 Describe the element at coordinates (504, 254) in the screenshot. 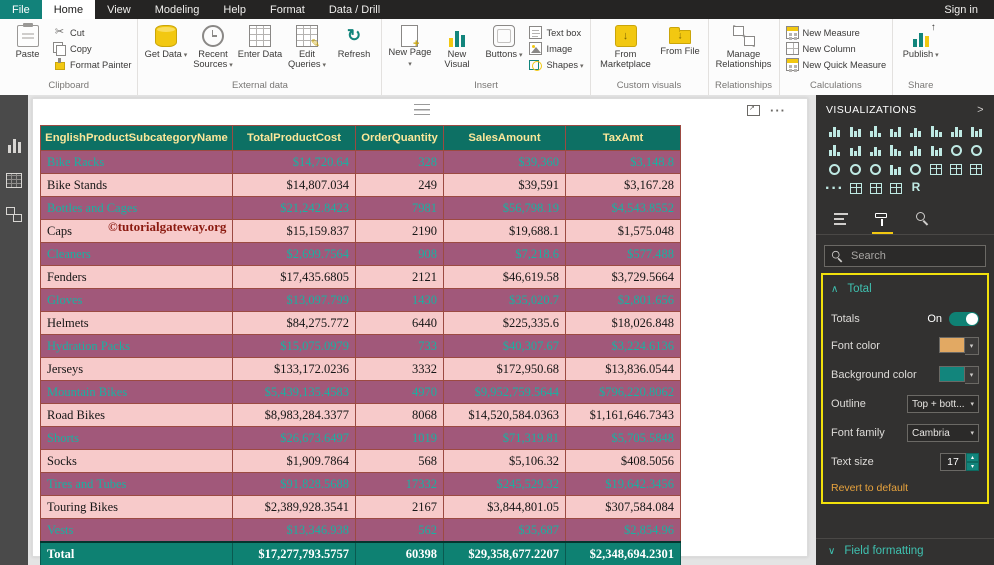

I see `table-cell: $7,218.6` at that location.